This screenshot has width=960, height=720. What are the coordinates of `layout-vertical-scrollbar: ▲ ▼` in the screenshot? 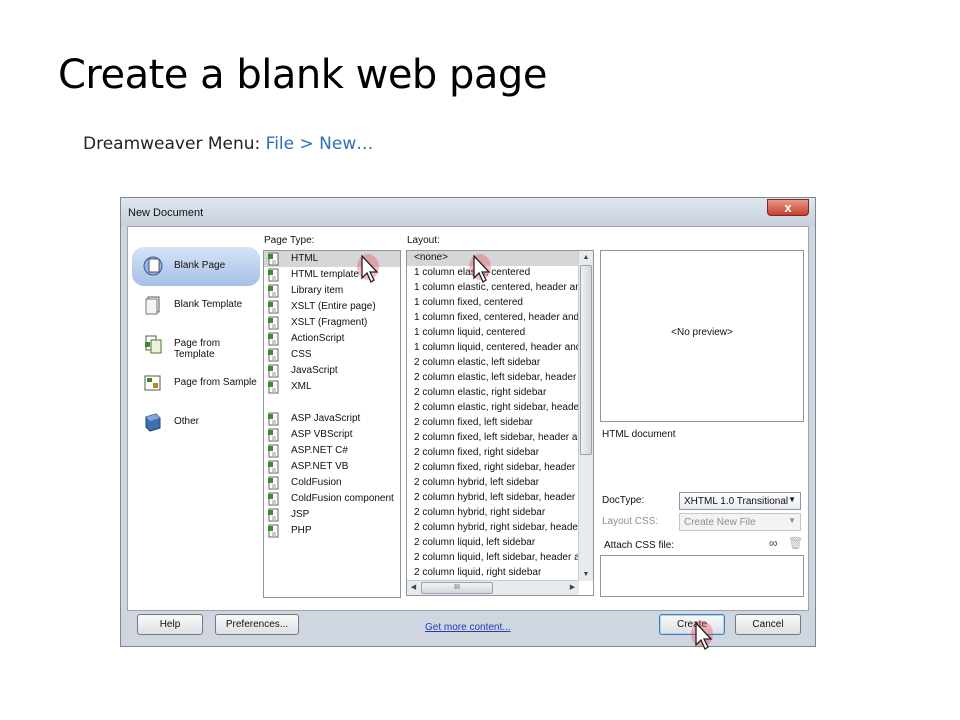 It's located at (585, 416).